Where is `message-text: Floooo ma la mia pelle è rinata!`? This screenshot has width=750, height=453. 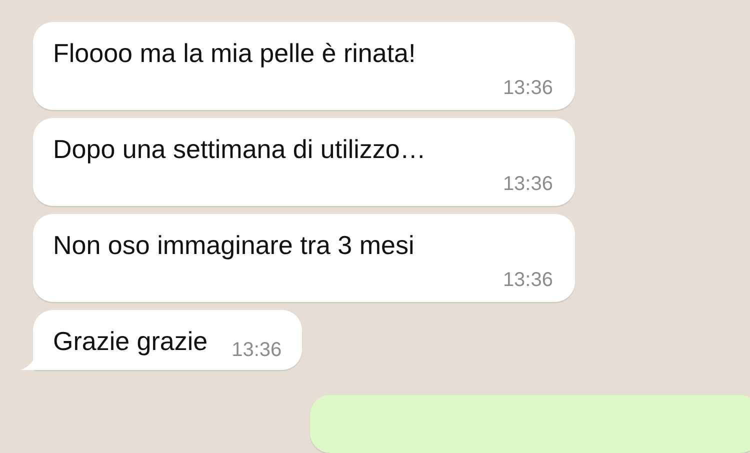
message-text: Floooo ma la mia pelle è rinata! is located at coordinates (235, 53).